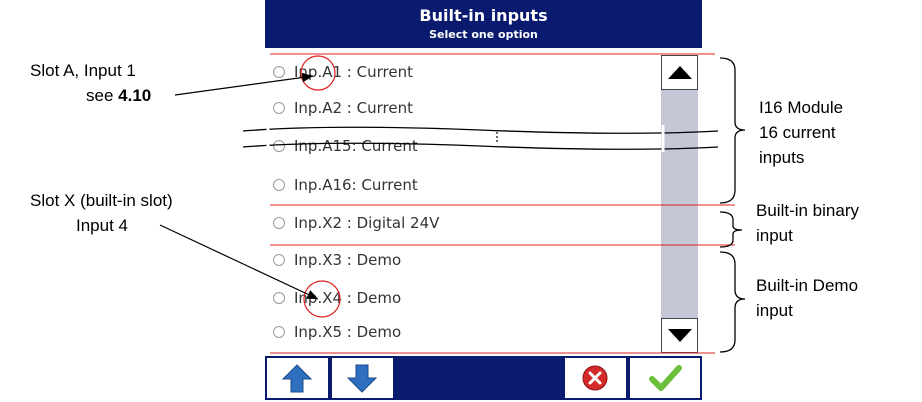  What do you see at coordinates (464, 108) in the screenshot?
I see `list-item: Inp.A2 : Current` at bounding box center [464, 108].